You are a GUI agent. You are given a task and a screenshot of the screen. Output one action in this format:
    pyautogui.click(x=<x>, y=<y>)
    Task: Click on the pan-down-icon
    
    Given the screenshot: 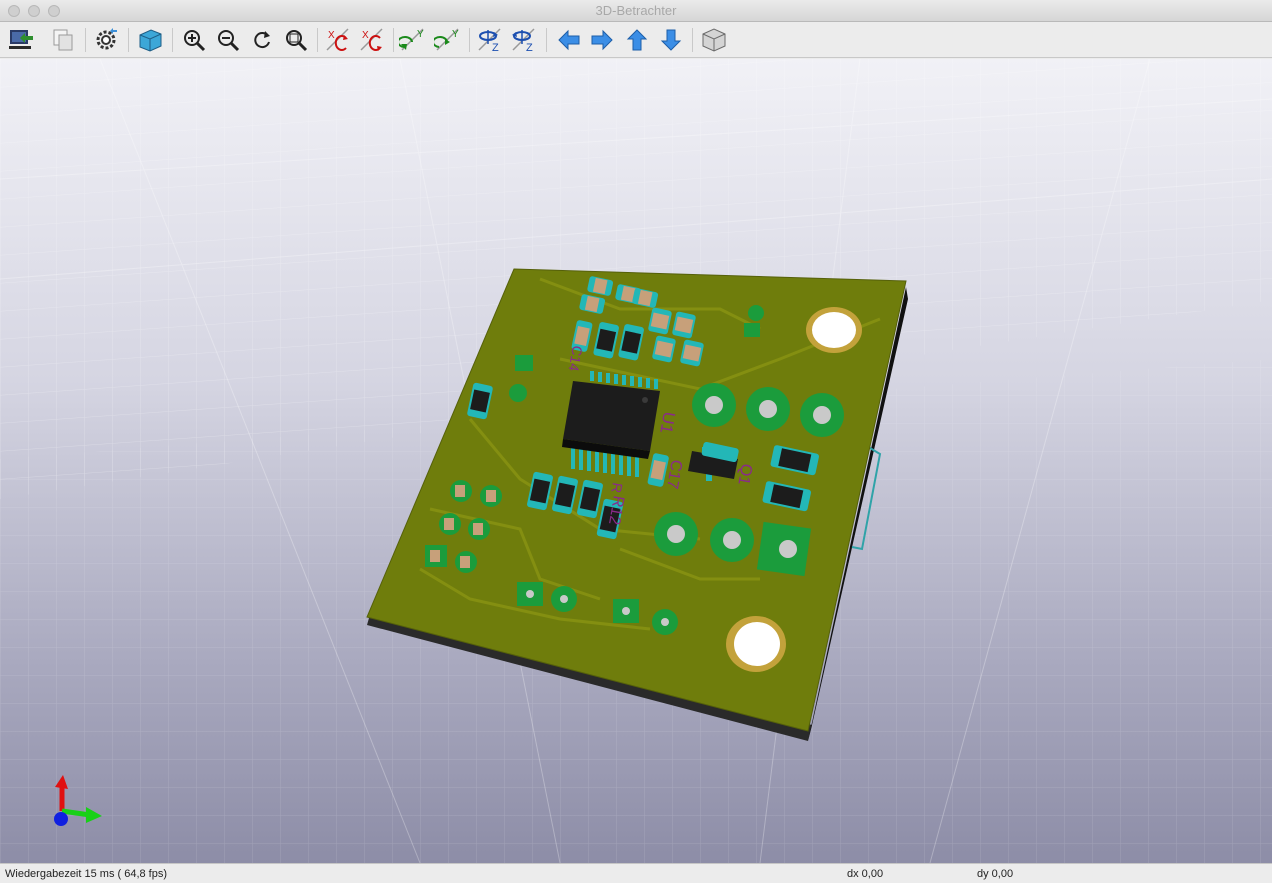 What is the action you would take?
    pyautogui.click(x=671, y=40)
    